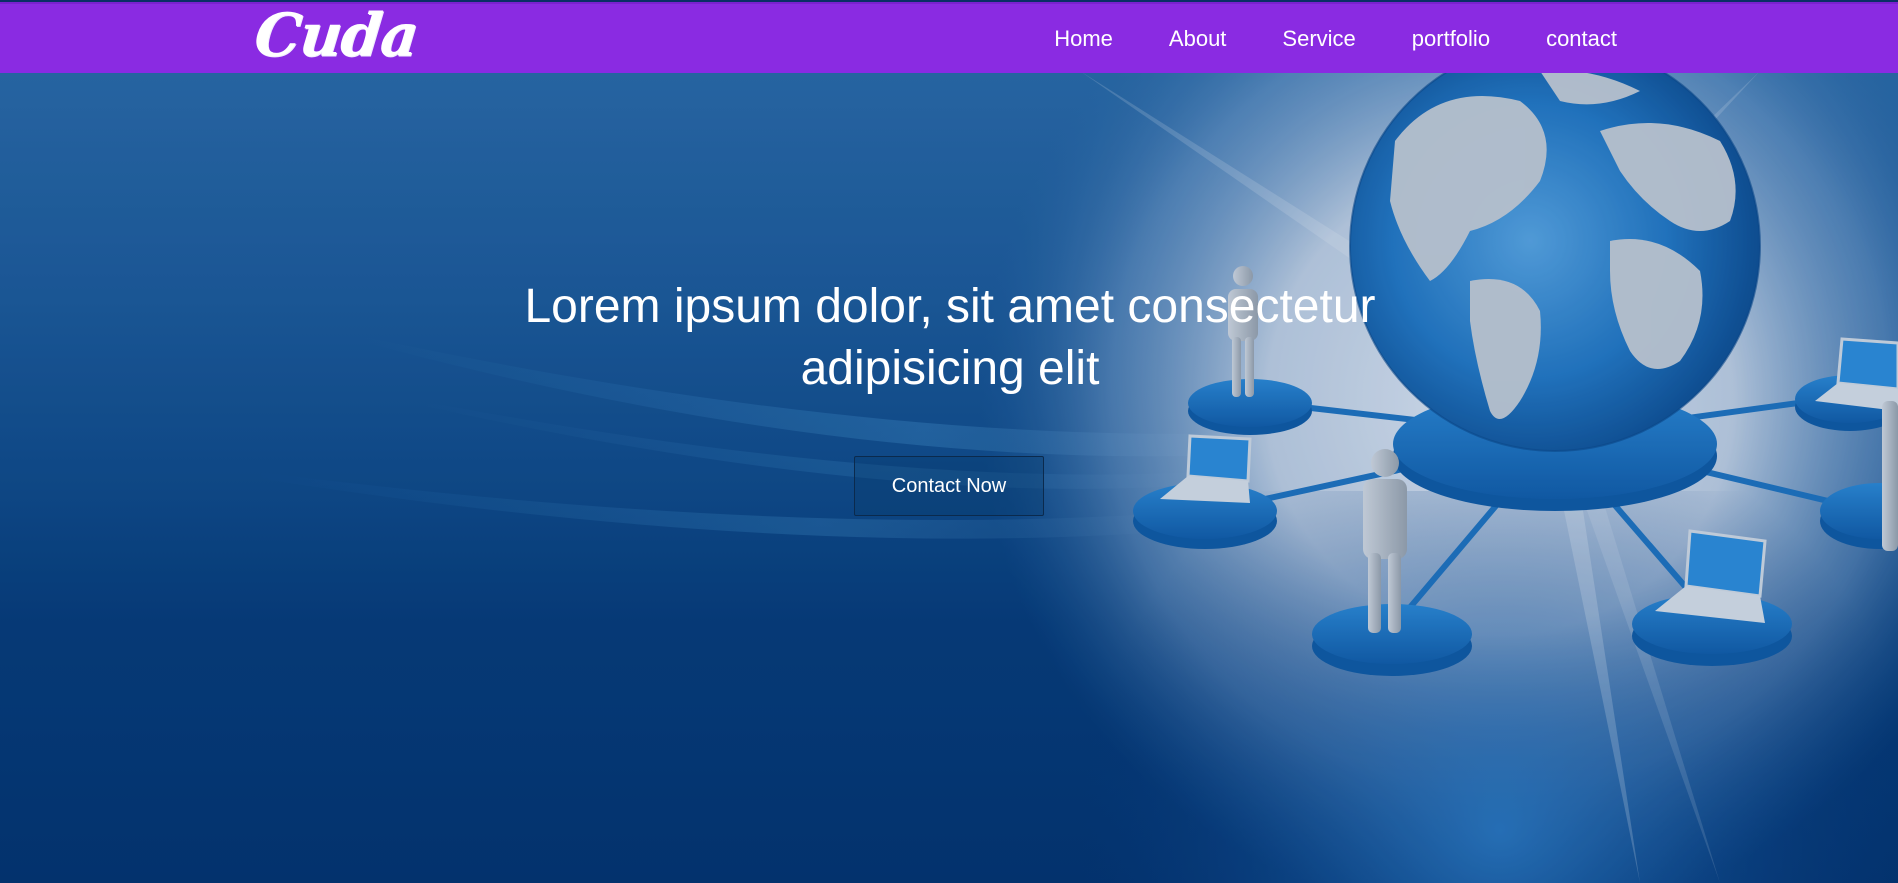 Image resolution: width=1898 pixels, height=883 pixels. What do you see at coordinates (950, 306) in the screenshot?
I see `hero-title-line-1: Lorem ipsum dolor, sit amet consectetur` at bounding box center [950, 306].